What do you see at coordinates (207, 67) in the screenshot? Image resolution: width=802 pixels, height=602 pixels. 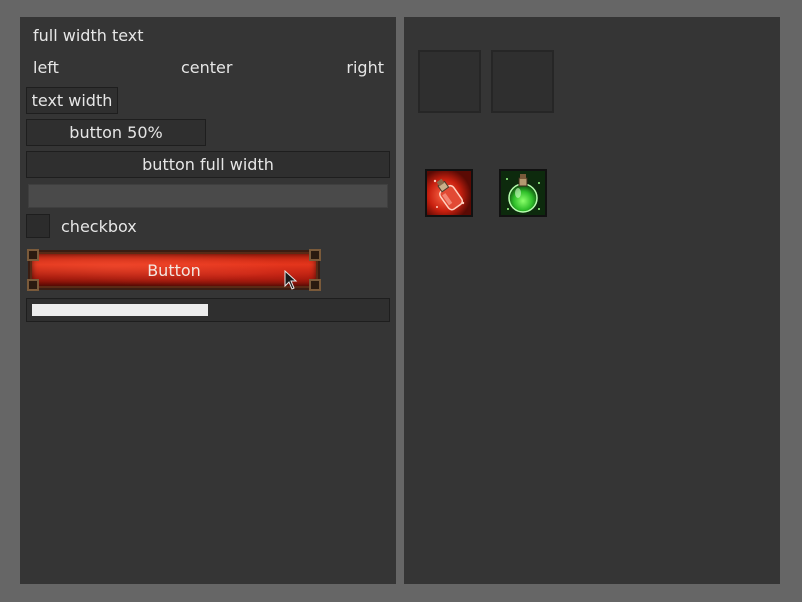 I see `align-center-text: center` at bounding box center [207, 67].